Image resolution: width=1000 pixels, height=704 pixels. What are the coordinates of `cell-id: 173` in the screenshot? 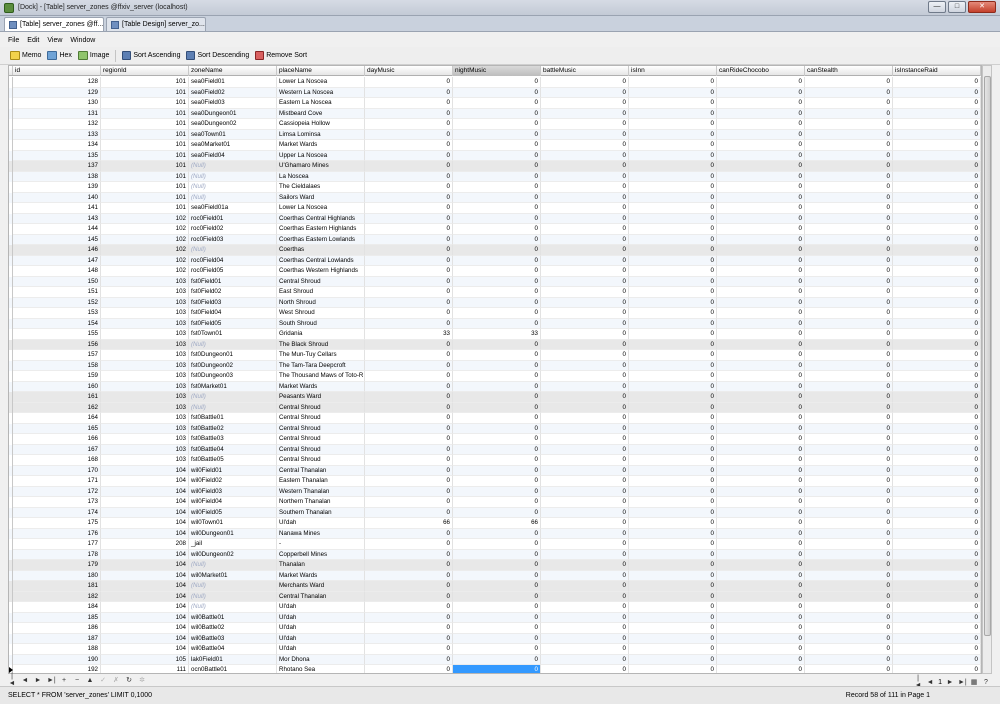 It's located at (57, 502).